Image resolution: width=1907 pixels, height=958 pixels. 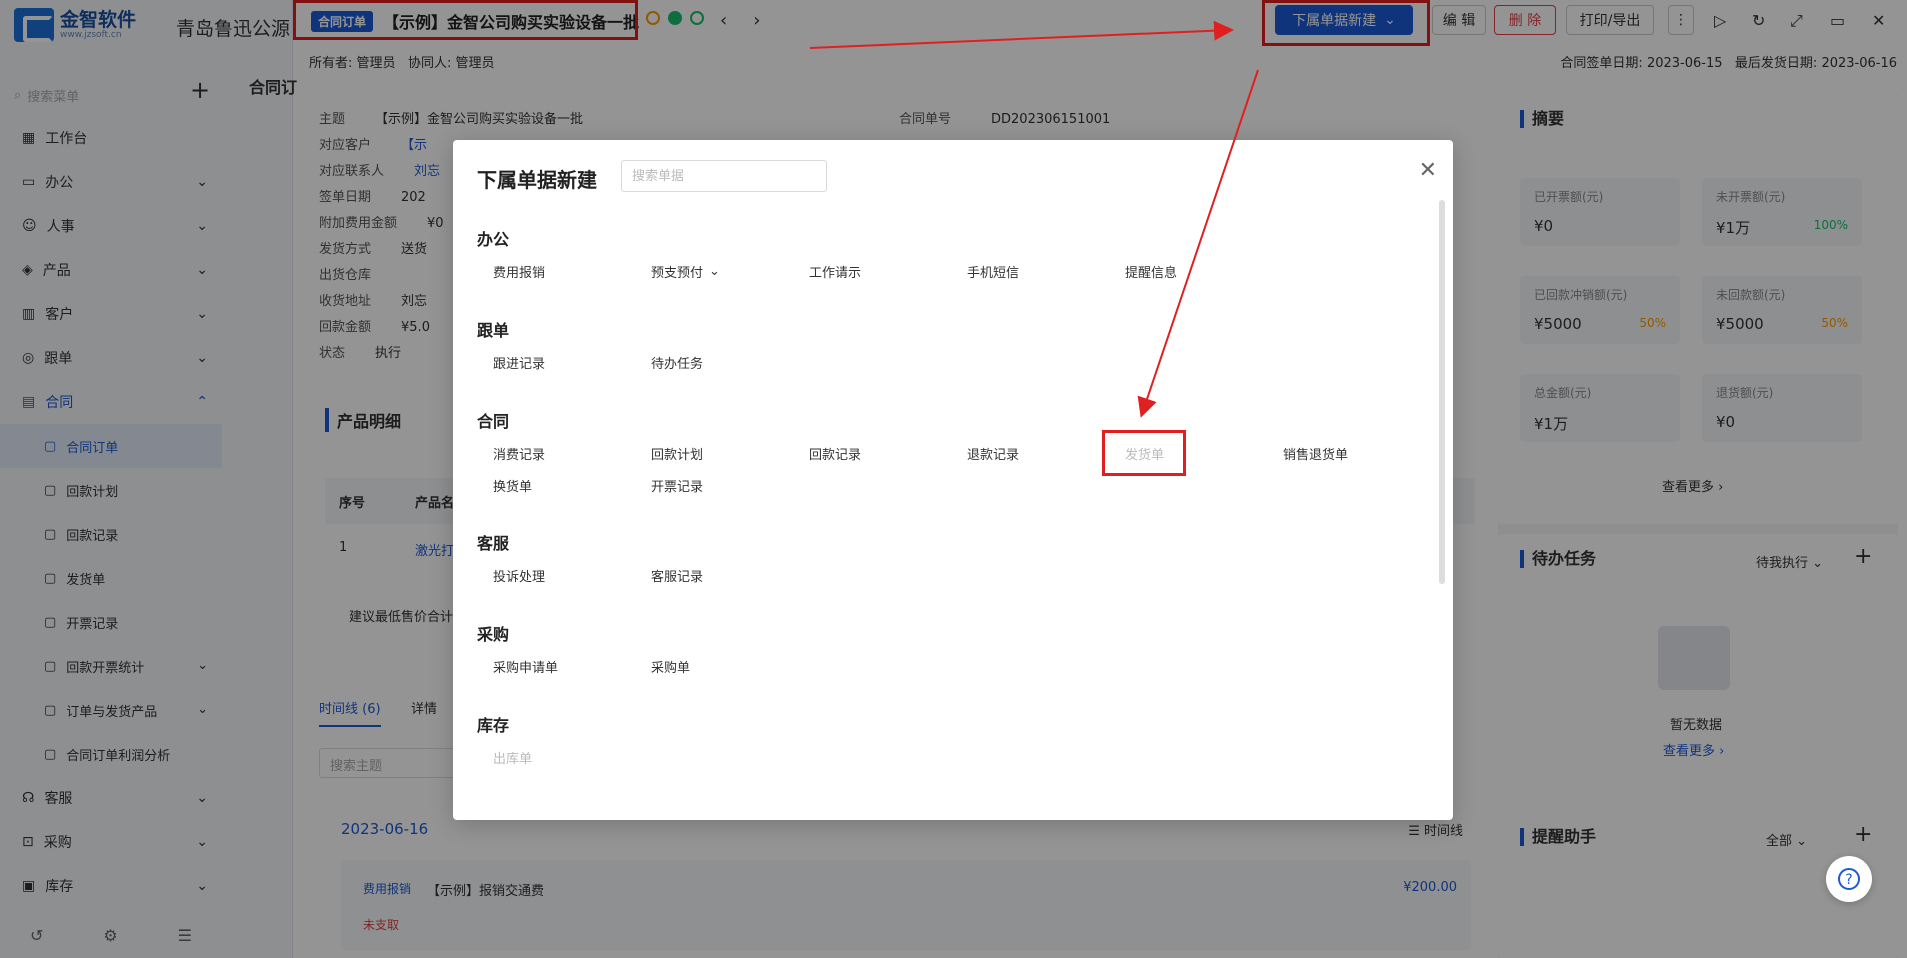 What do you see at coordinates (1021, 34) in the screenshot?
I see `annotation-arrow-to-button` at bounding box center [1021, 34].